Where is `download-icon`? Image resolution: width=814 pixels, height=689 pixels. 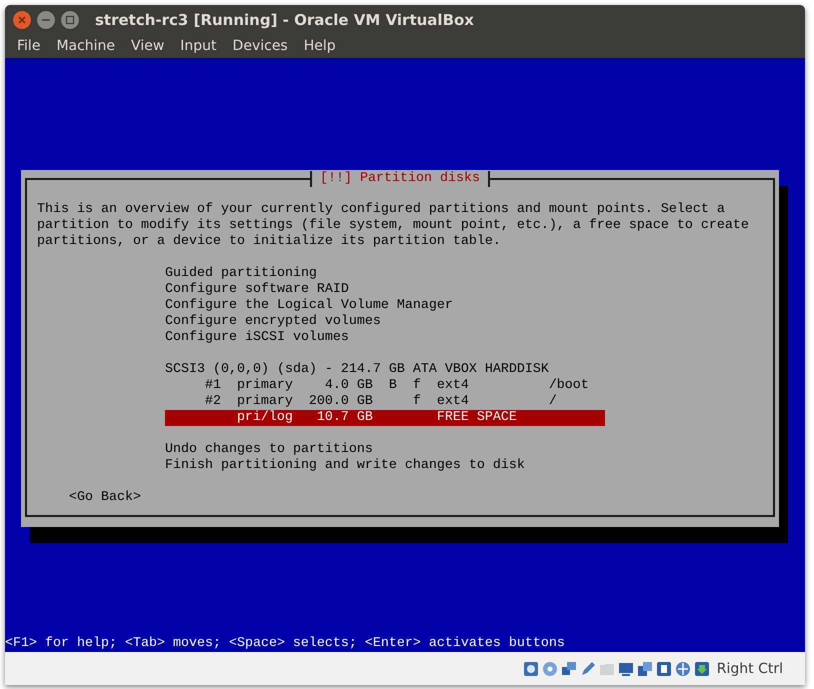
download-icon is located at coordinates (702, 668).